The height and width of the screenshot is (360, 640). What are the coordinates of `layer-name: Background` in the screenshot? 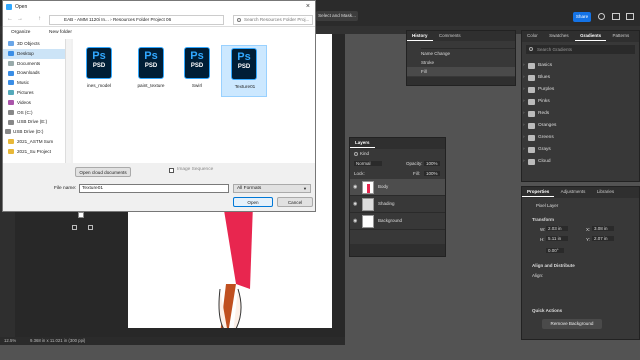 It's located at (390, 220).